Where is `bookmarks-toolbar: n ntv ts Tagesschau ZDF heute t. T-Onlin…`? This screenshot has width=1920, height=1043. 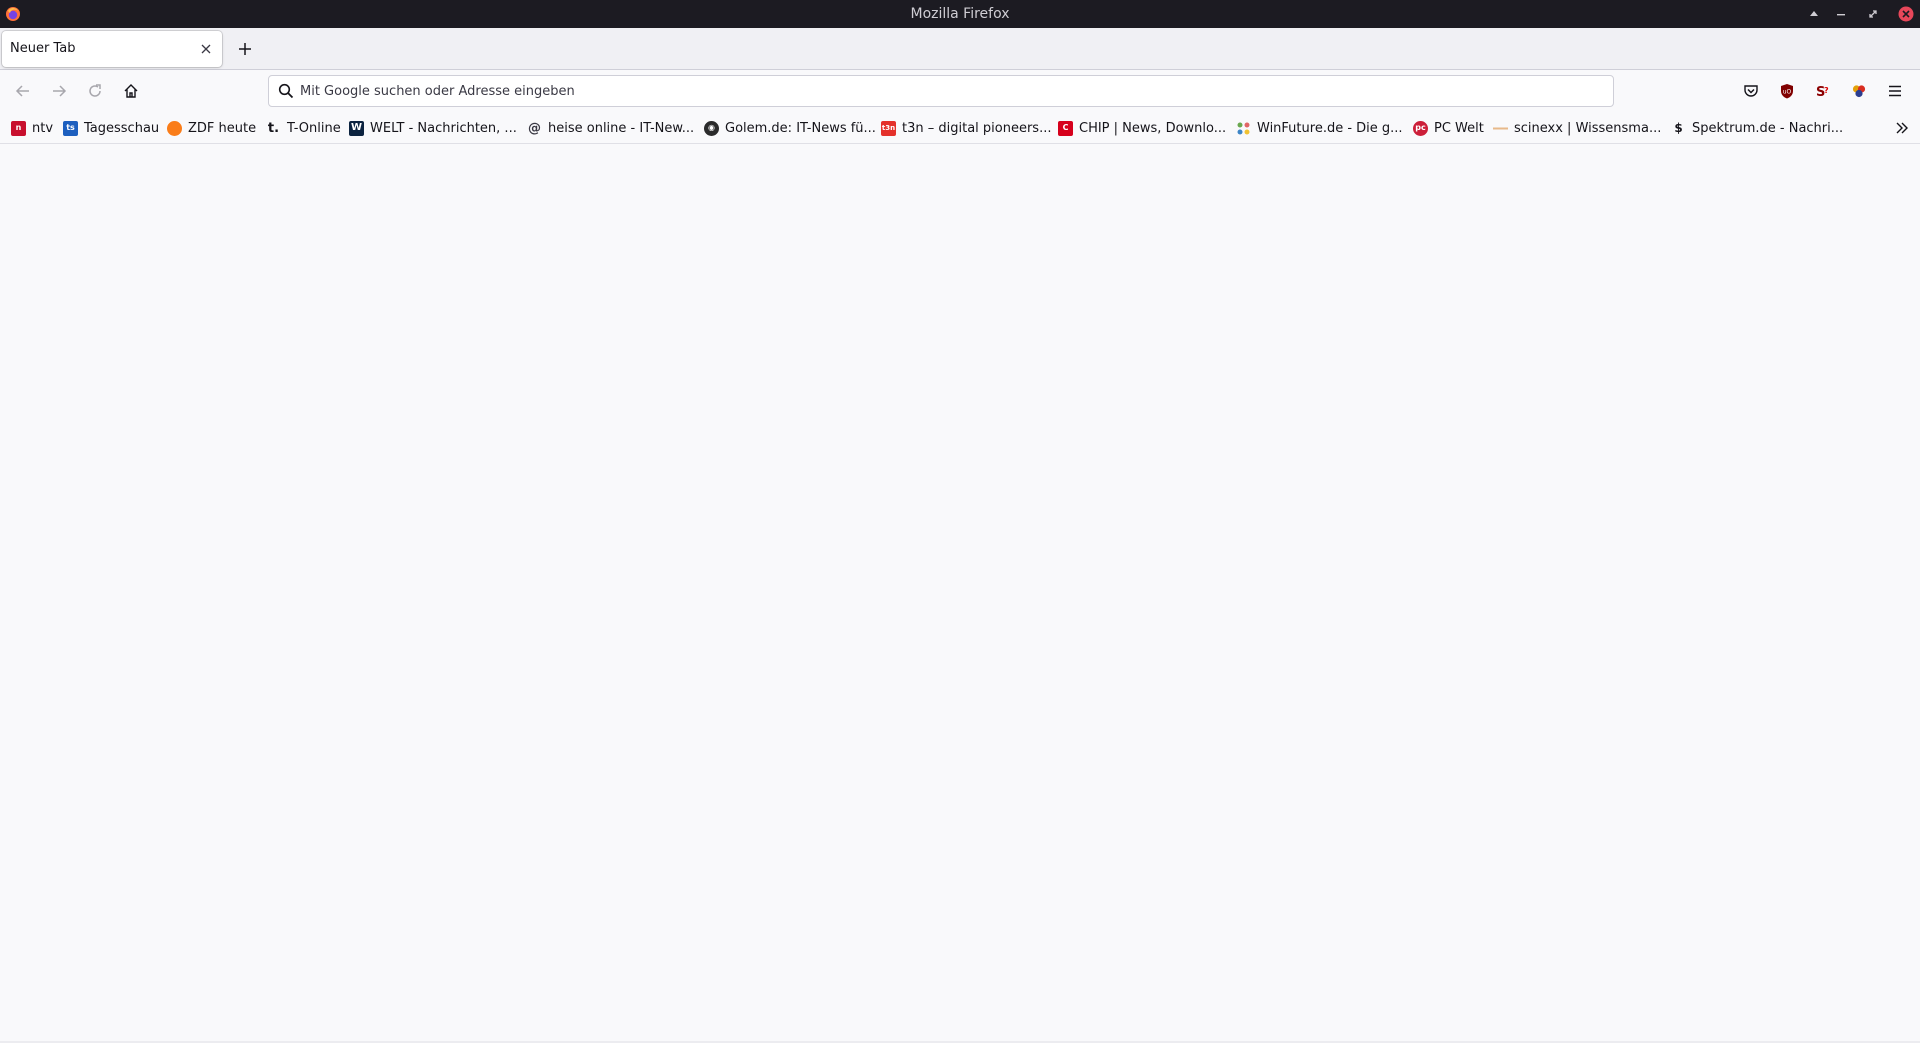
bookmarks-toolbar: n ntv ts Tagesschau ZDF heute t. T-Onlin… is located at coordinates (960, 128).